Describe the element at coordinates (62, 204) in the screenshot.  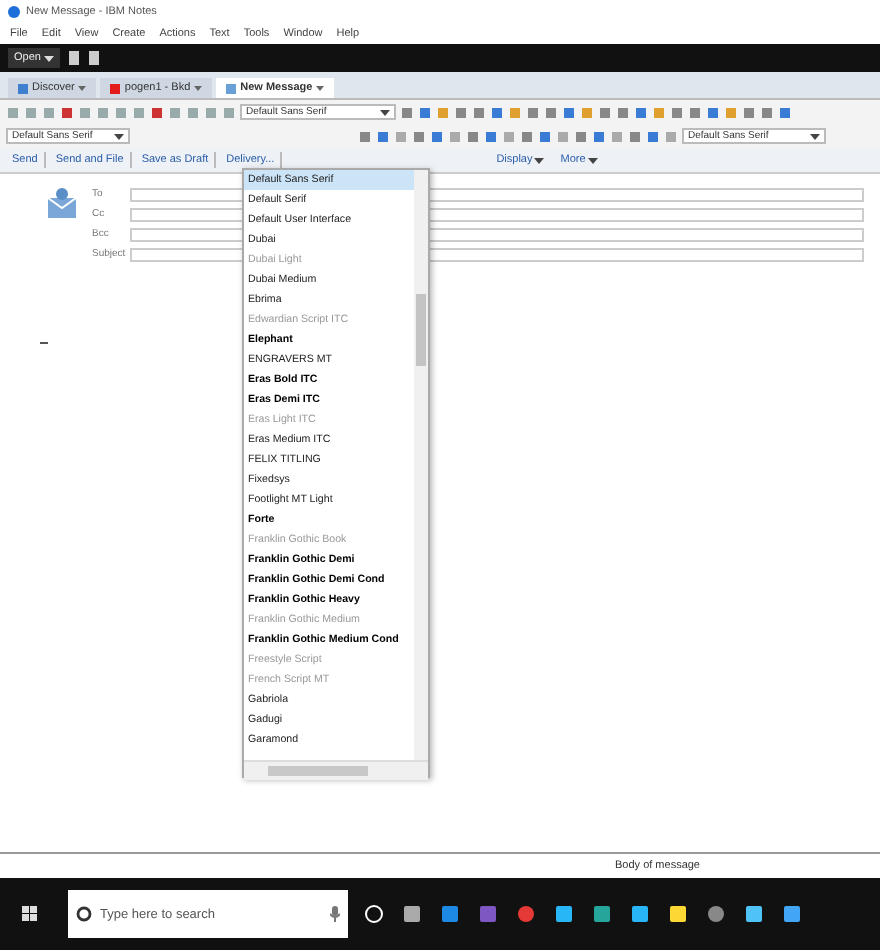
I see `envelope-avatar-icon` at that location.